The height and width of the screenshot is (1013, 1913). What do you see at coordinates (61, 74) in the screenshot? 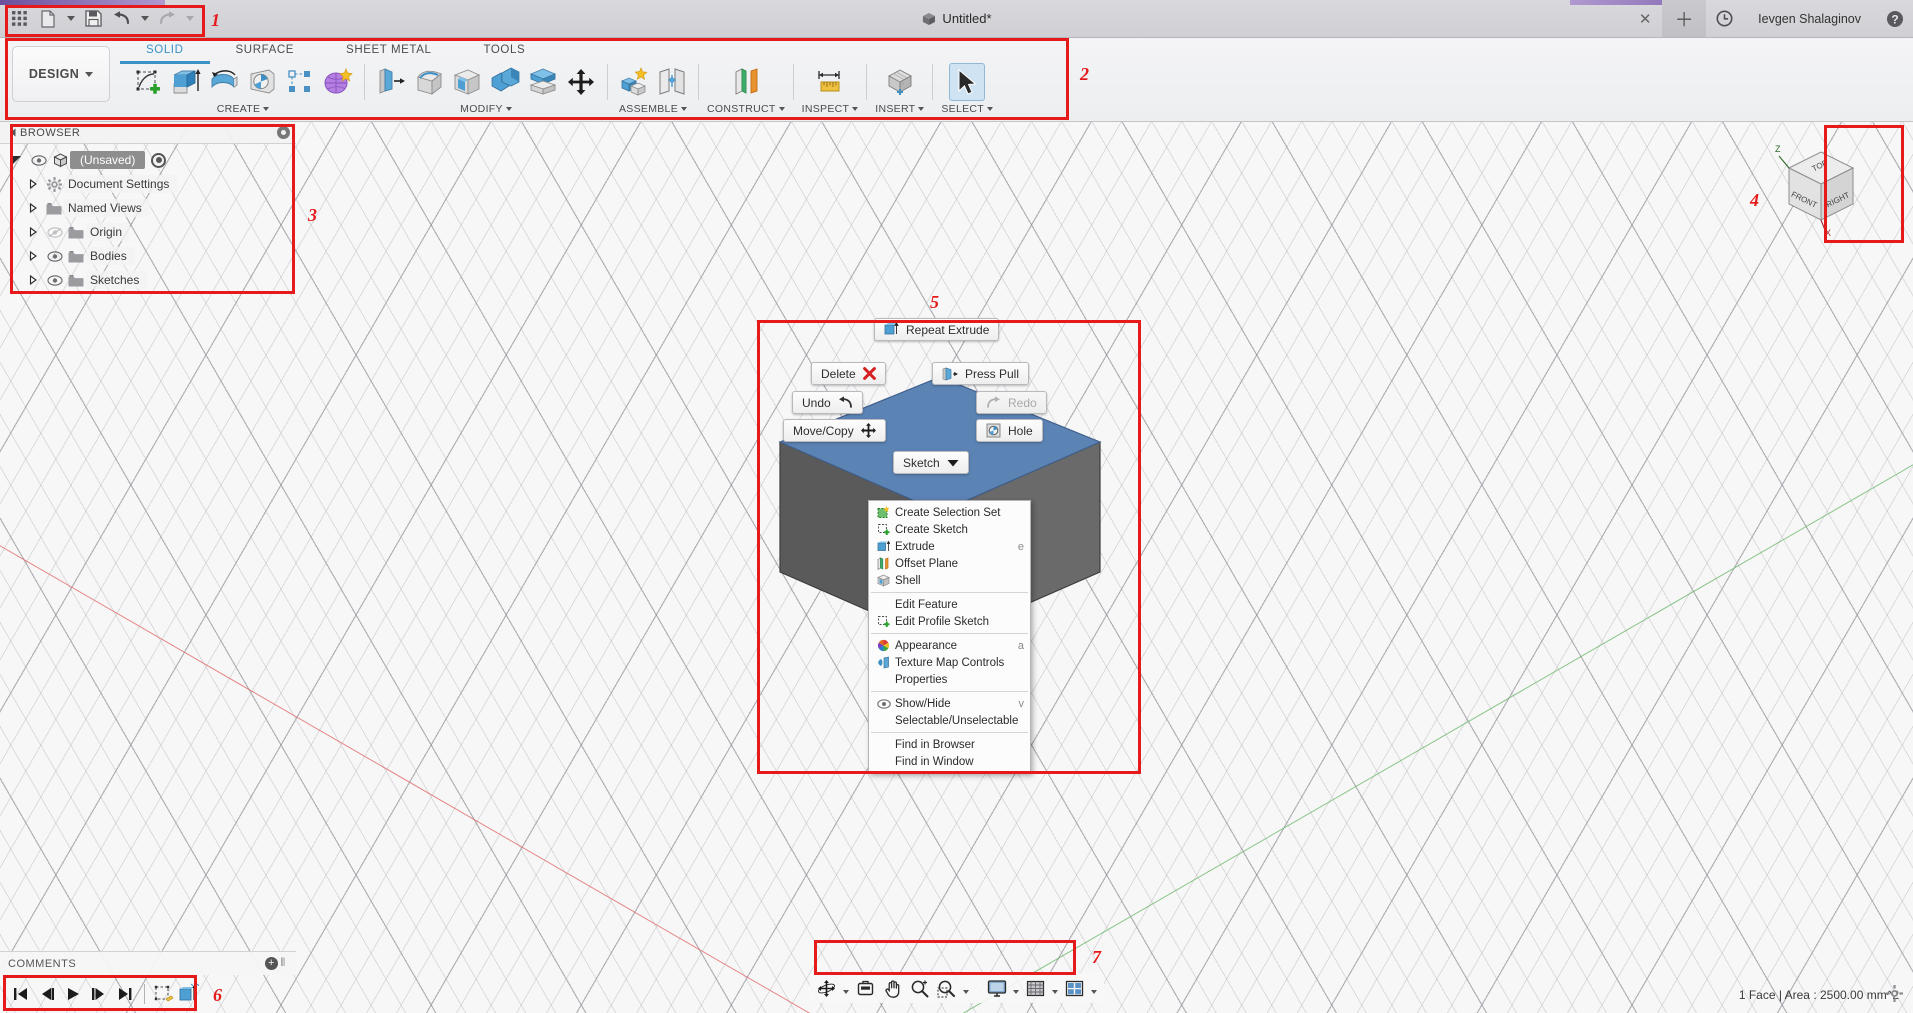
I see `workspace-switcher-button: DESIGN` at bounding box center [61, 74].